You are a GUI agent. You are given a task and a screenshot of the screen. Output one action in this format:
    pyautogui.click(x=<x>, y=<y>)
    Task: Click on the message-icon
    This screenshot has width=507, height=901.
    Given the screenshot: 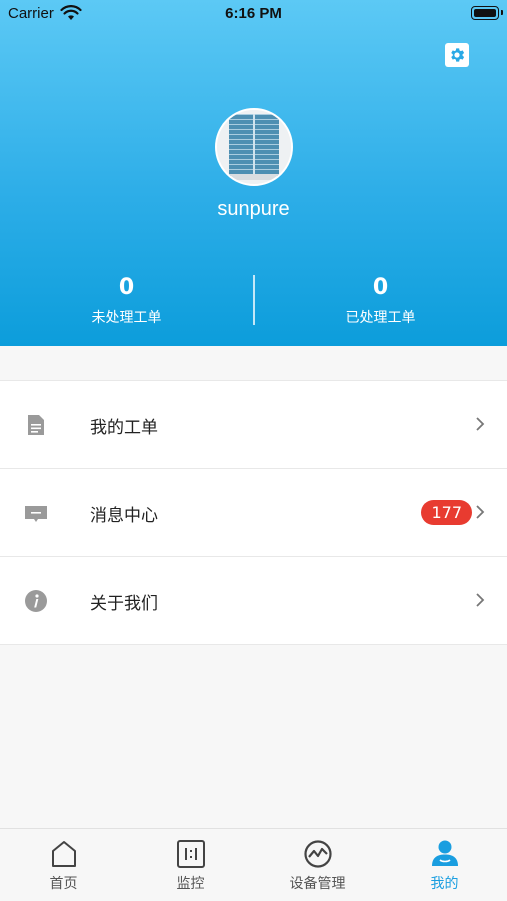 What is the action you would take?
    pyautogui.click(x=36, y=514)
    